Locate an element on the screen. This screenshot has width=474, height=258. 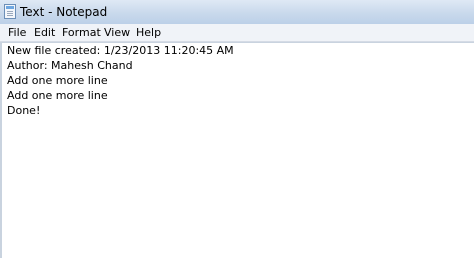
text-line: Done! is located at coordinates (24, 110).